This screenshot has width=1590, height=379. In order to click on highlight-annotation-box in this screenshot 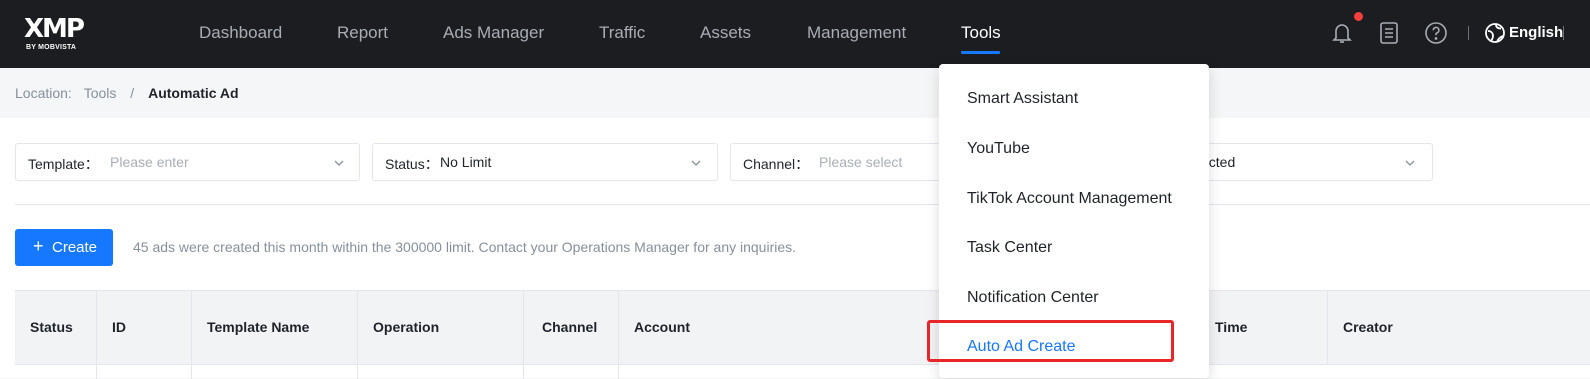, I will do `click(1050, 341)`.